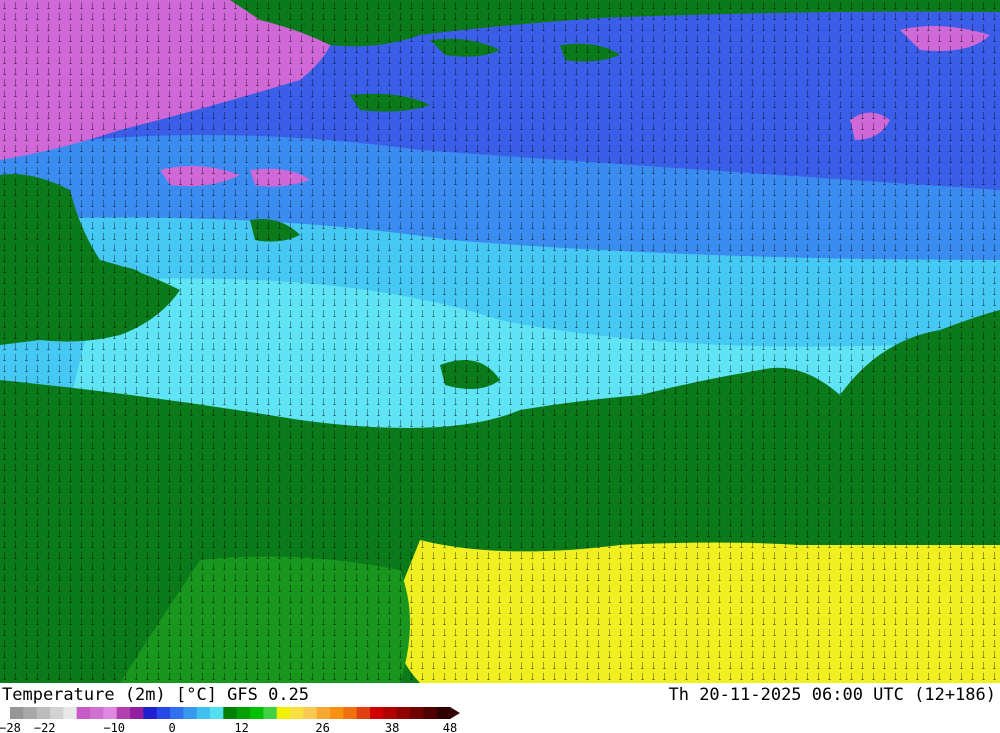 The image size is (1000, 733). What do you see at coordinates (156, 695) in the screenshot?
I see `map-title: Temperature (2m) [°C] GFS 0.25` at bounding box center [156, 695].